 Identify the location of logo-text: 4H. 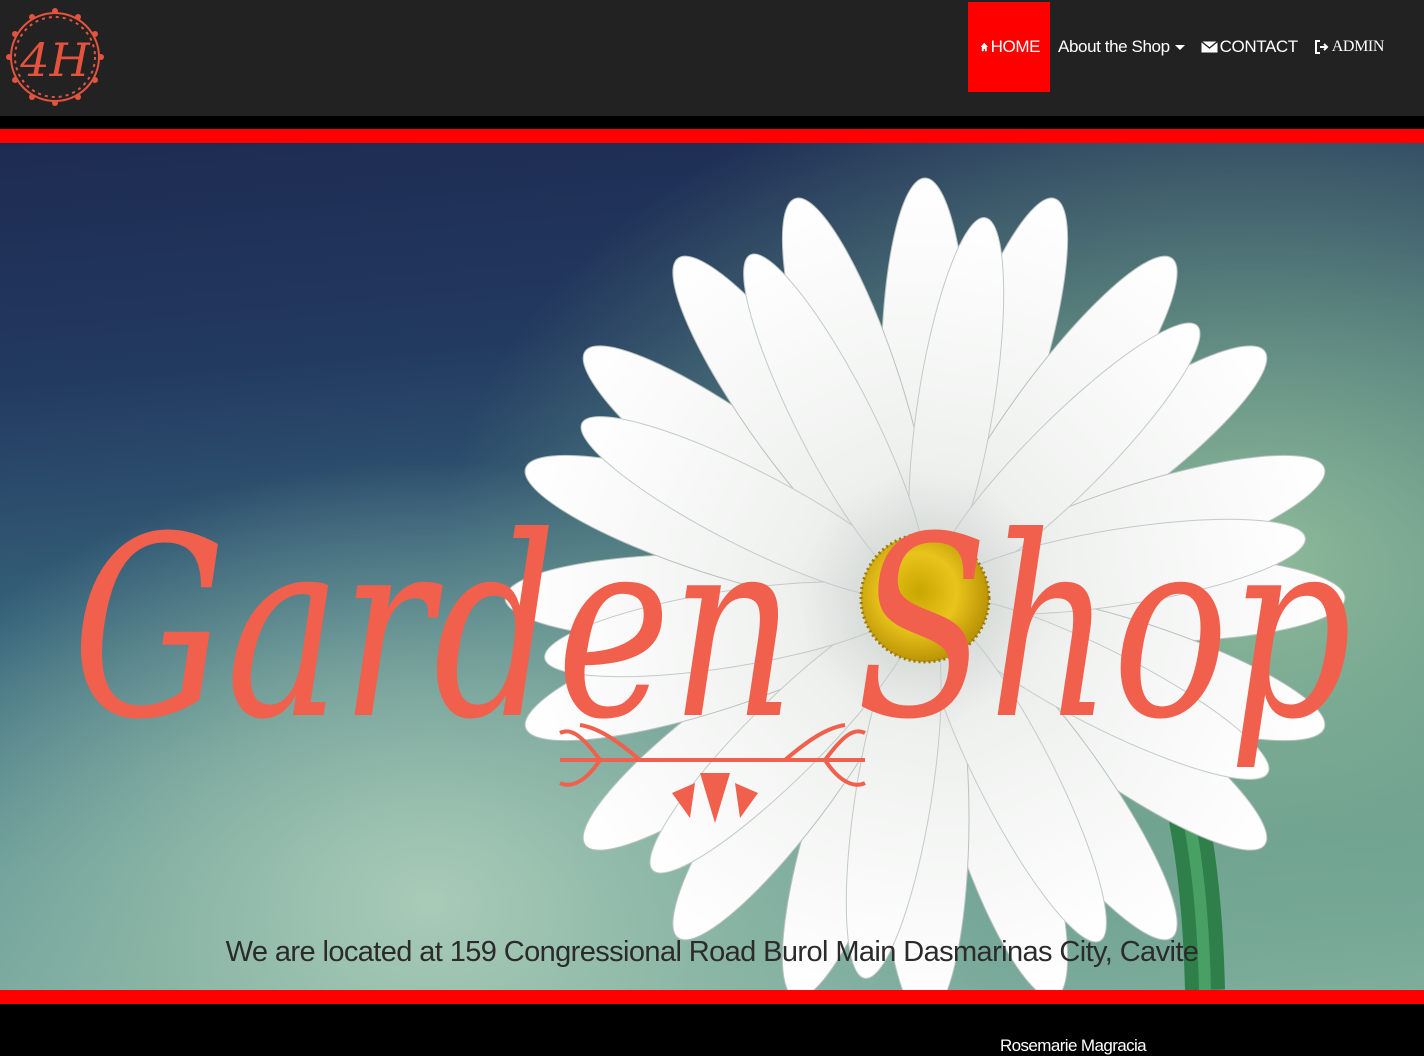
(54, 60).